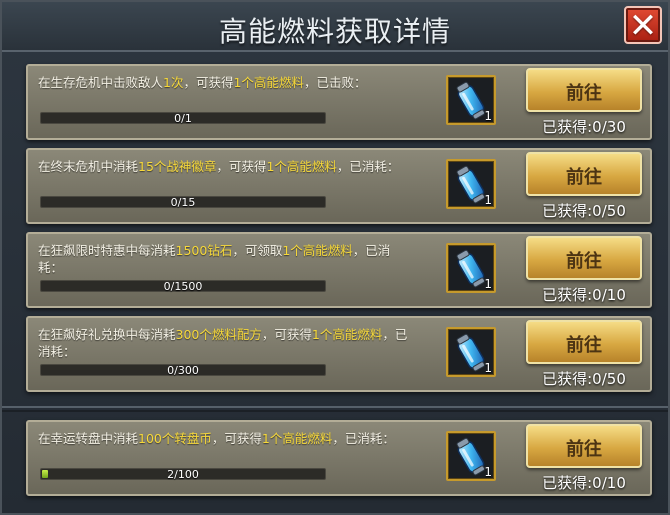 The height and width of the screenshot is (515, 670). I want to click on desc-text: 在生存危机中击败敌人, so click(101, 82).